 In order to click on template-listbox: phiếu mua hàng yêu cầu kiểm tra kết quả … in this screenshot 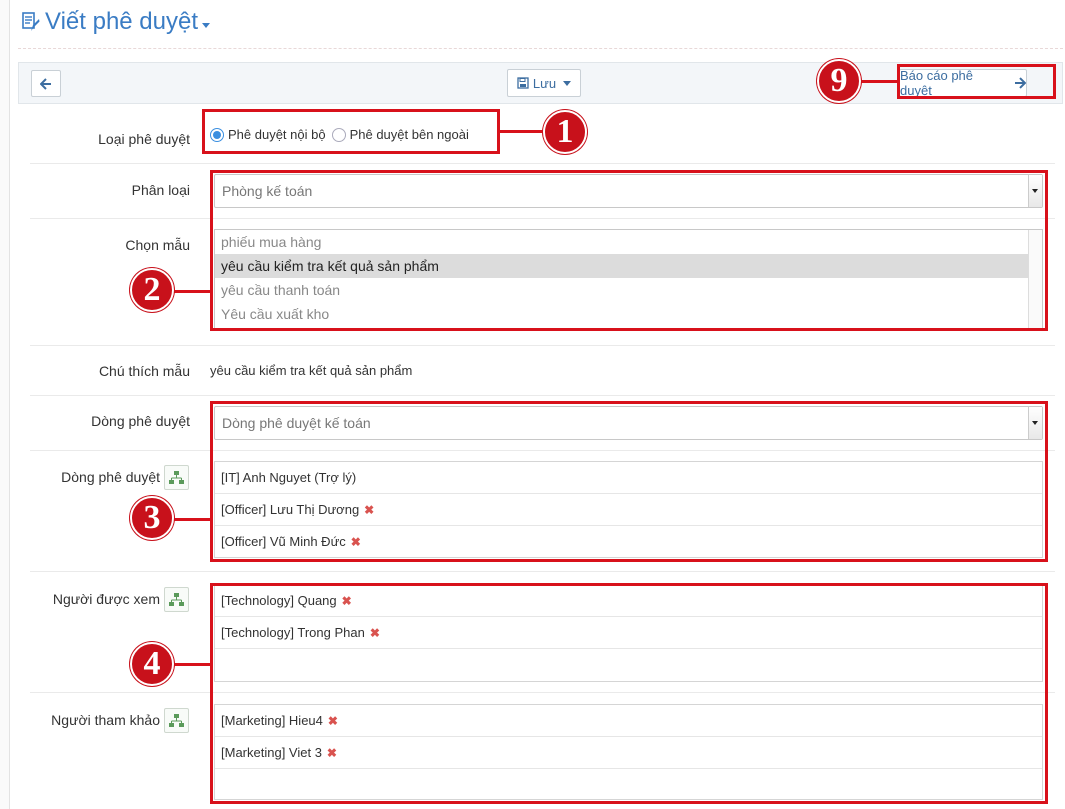, I will do `click(628, 279)`.